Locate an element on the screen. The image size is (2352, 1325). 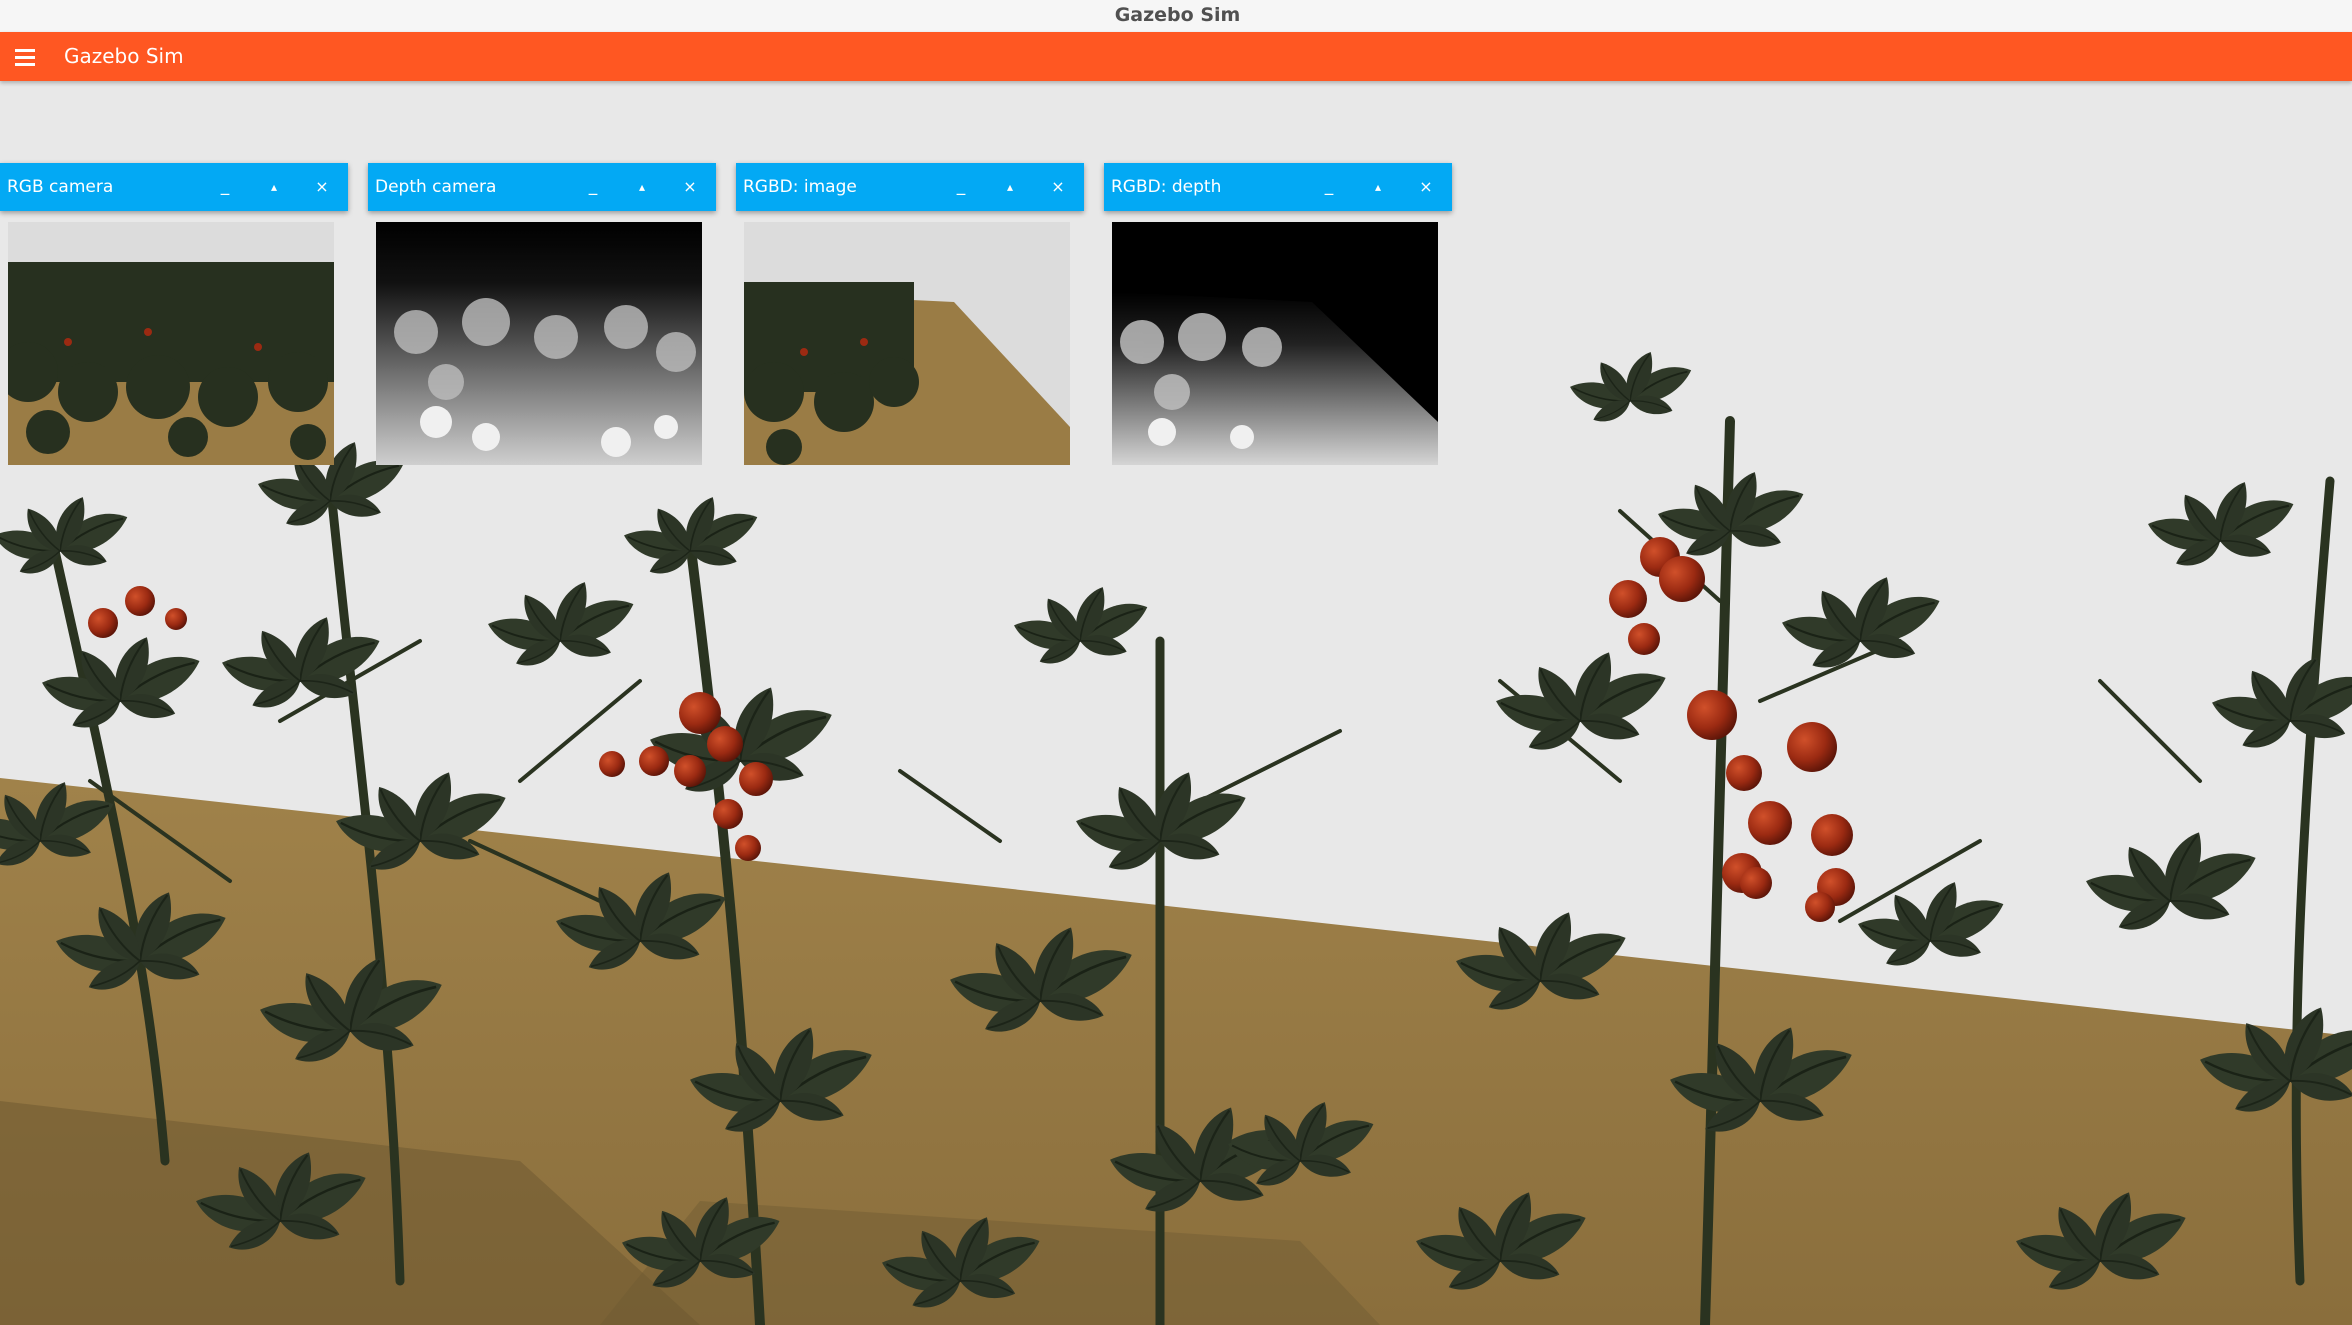
rgbd-depth-panel: RGBD: depth _ ▴ × is located at coordinates (1278, 316).